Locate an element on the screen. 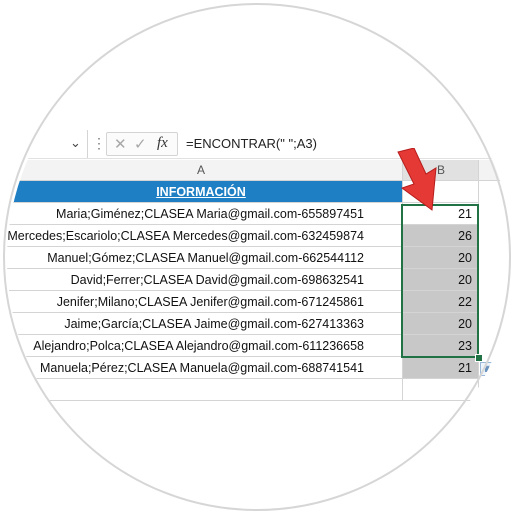  quick-analysis-icon: ▦ is located at coordinates (488, 369).